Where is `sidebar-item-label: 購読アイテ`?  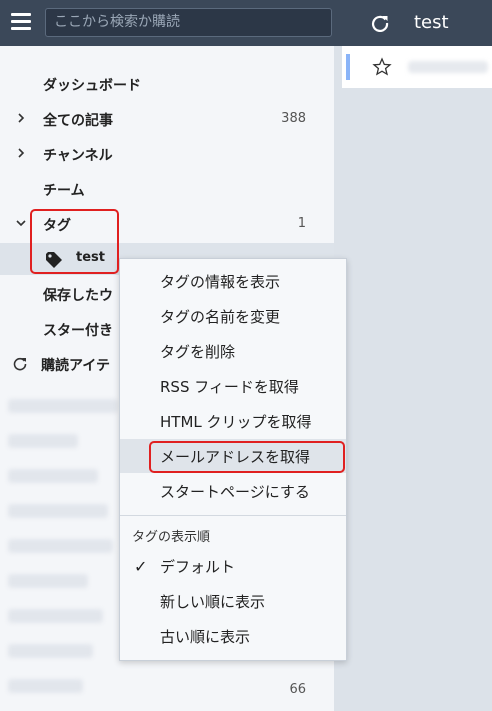
sidebar-item-label: 購読アイテ is located at coordinates (76, 366).